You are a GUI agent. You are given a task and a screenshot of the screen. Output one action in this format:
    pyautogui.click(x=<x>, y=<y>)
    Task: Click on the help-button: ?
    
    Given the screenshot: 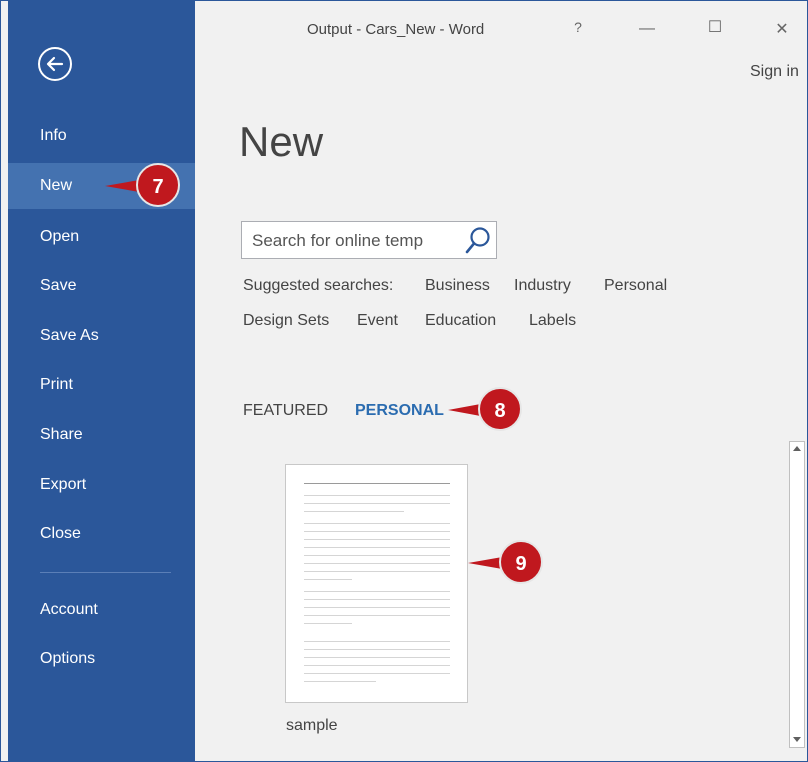 What is the action you would take?
    pyautogui.click(x=578, y=27)
    